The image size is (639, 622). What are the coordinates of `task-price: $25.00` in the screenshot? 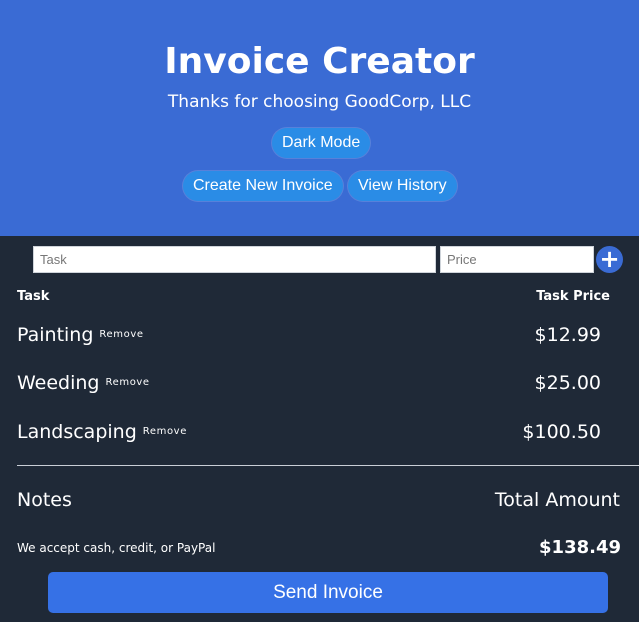 It's located at (567, 383).